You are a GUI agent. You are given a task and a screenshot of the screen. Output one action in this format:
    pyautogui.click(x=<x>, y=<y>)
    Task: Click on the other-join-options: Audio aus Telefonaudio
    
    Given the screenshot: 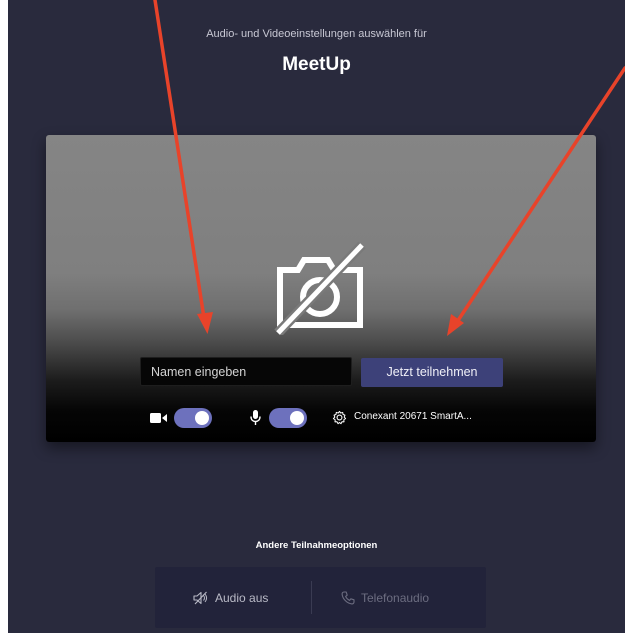 What is the action you would take?
    pyautogui.click(x=320, y=597)
    